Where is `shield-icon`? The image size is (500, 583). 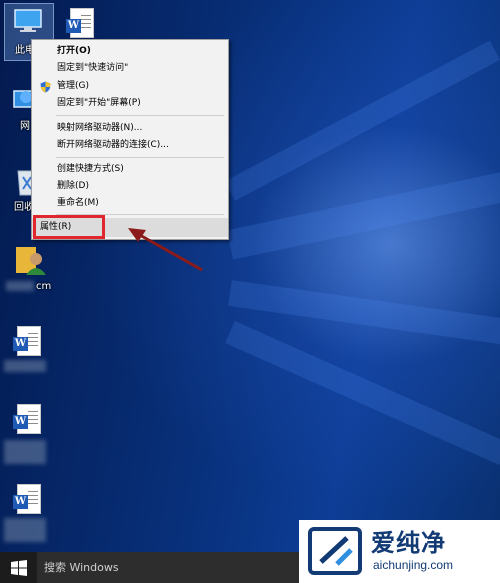 shield-icon is located at coordinates (45, 87).